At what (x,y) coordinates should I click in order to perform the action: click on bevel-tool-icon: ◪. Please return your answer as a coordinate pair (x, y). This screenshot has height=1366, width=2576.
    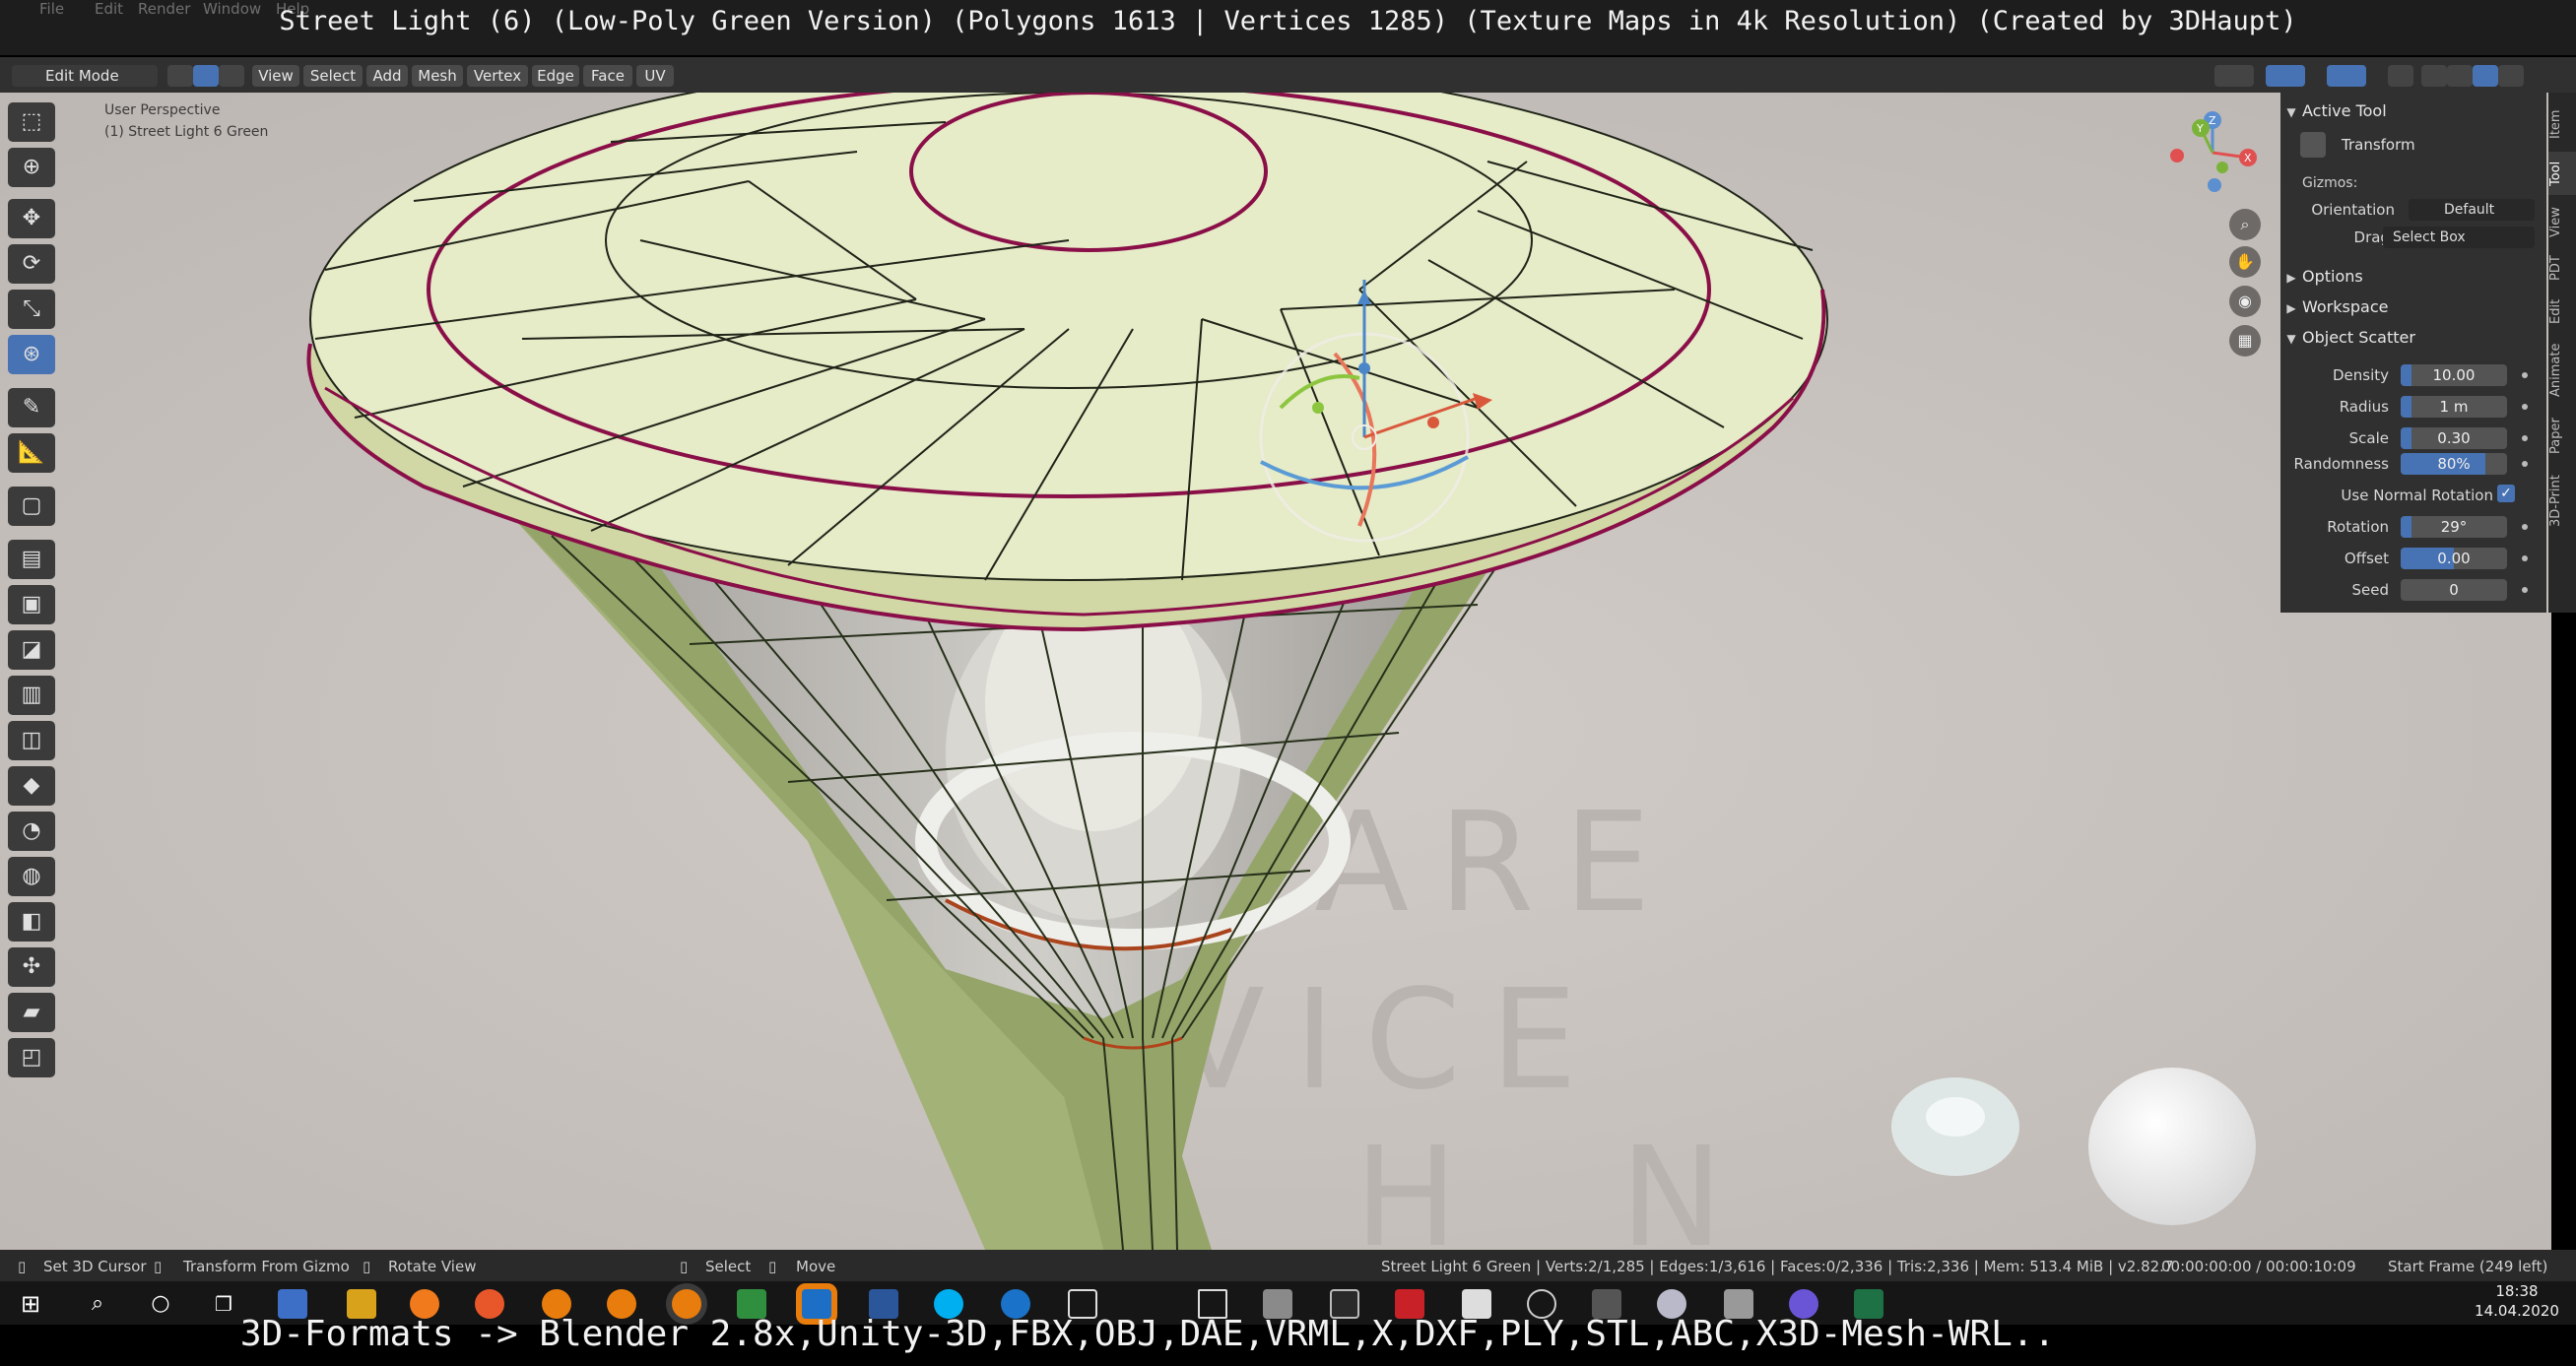
    Looking at the image, I should click on (32, 650).